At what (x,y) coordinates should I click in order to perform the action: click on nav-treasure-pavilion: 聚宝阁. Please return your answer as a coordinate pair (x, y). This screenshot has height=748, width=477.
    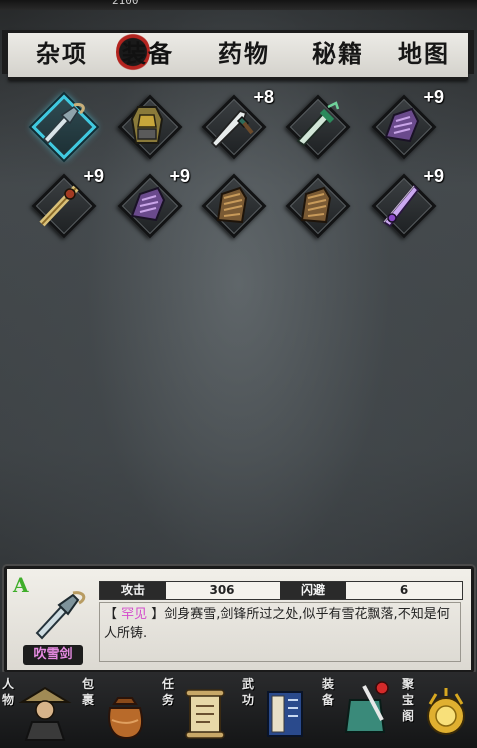
    Looking at the image, I should click on (438, 710).